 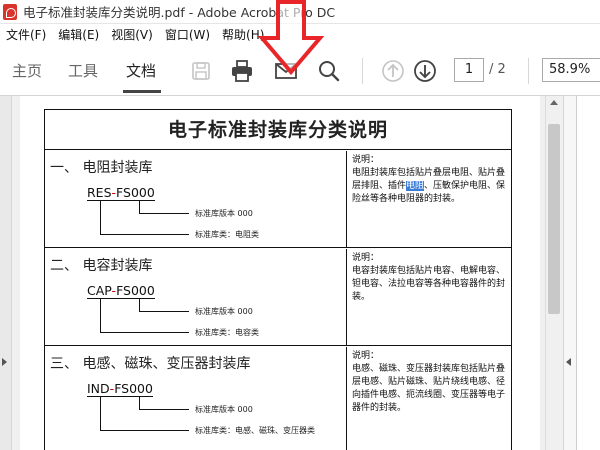 I want to click on annotation-type: 标准库类：电容类, so click(x=227, y=332).